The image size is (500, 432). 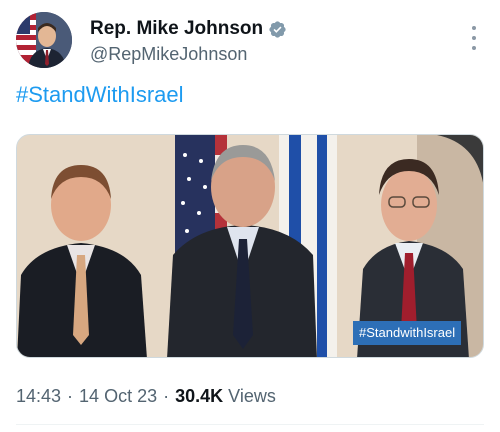 I want to click on tweet-hashtag-link: #StandWithIsrael, so click(x=100, y=95).